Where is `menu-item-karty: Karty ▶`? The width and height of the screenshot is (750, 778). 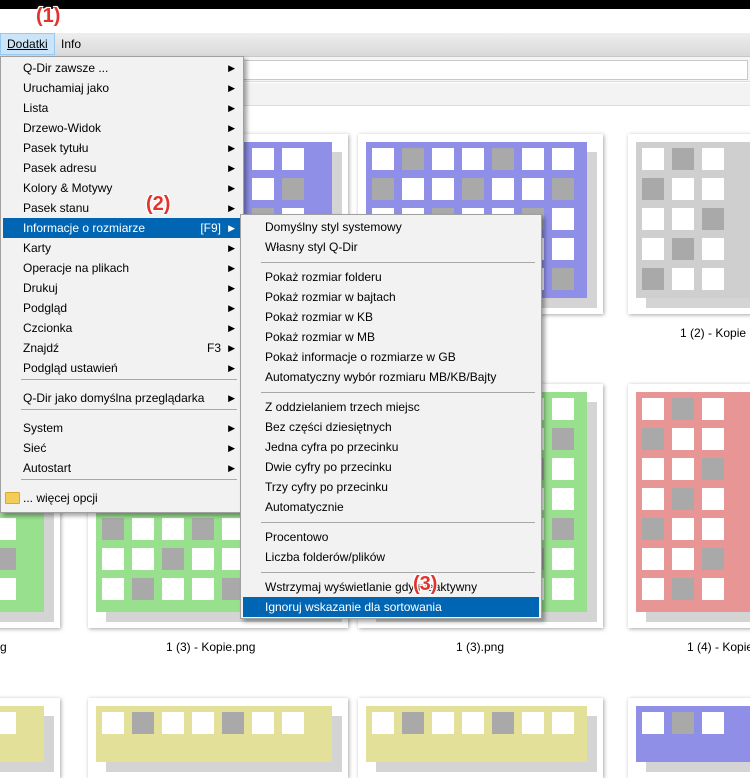 menu-item-karty: Karty ▶ is located at coordinates (122, 248).